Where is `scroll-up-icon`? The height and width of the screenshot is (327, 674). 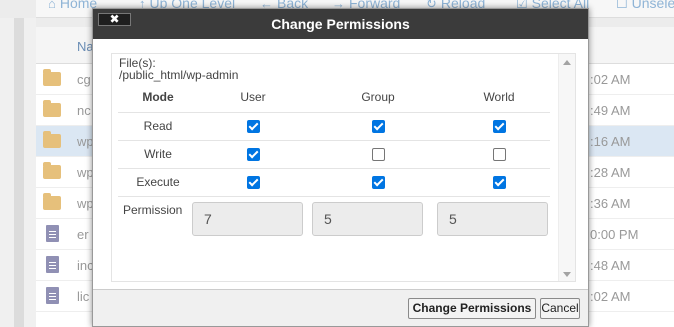
scroll-up-icon is located at coordinates (567, 62).